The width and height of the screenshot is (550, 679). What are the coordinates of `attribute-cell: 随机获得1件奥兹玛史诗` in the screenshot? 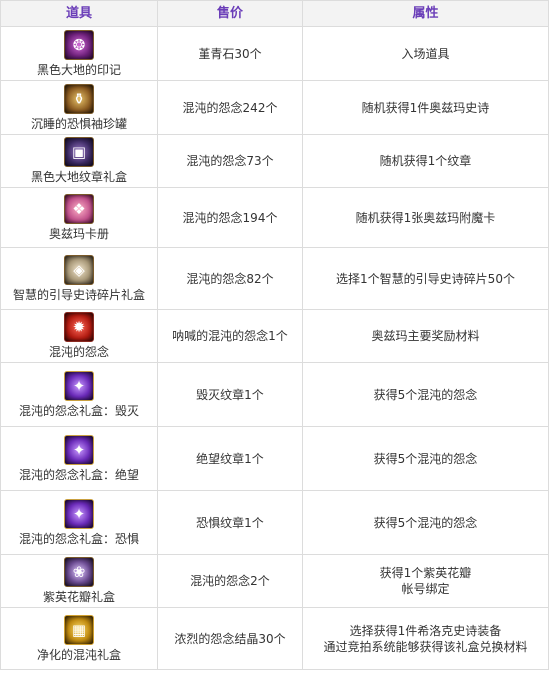 It's located at (425, 107).